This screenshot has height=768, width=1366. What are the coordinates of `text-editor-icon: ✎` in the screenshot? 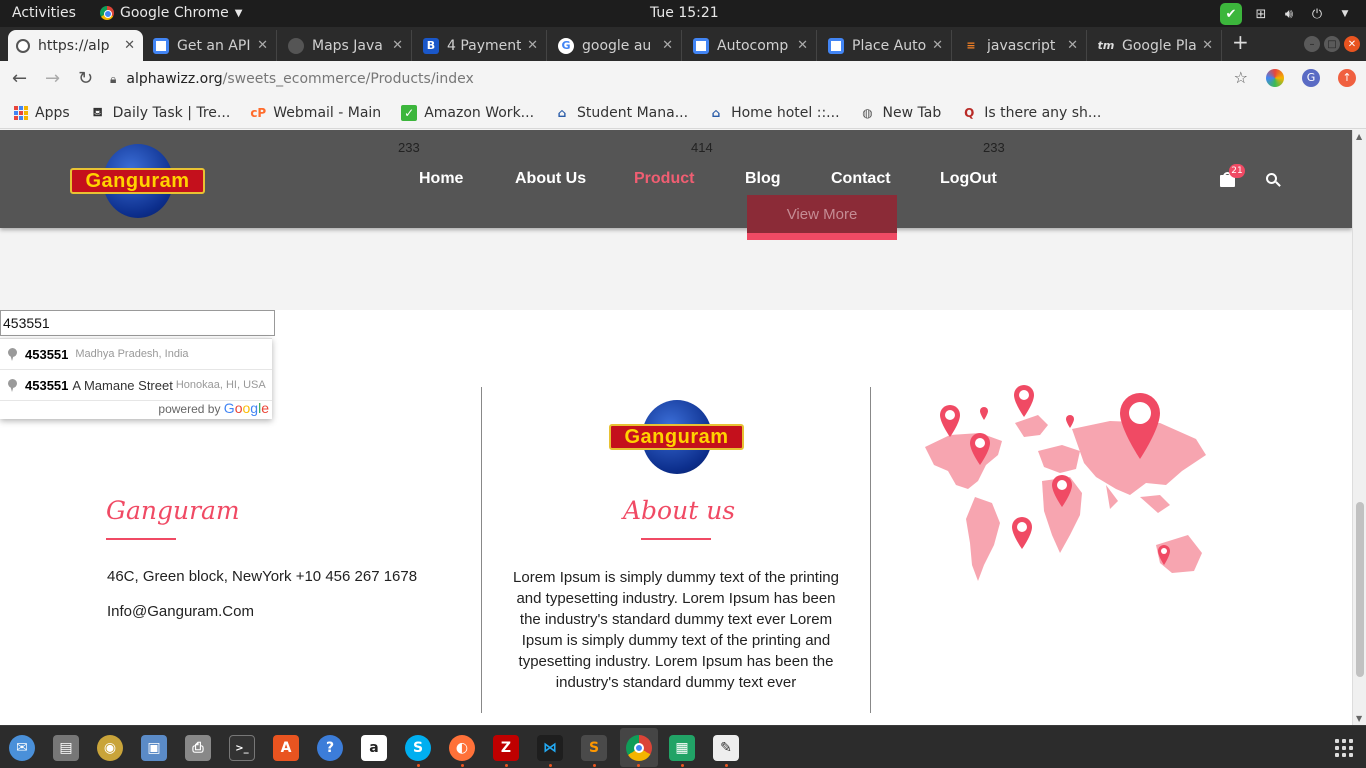 It's located at (726, 748).